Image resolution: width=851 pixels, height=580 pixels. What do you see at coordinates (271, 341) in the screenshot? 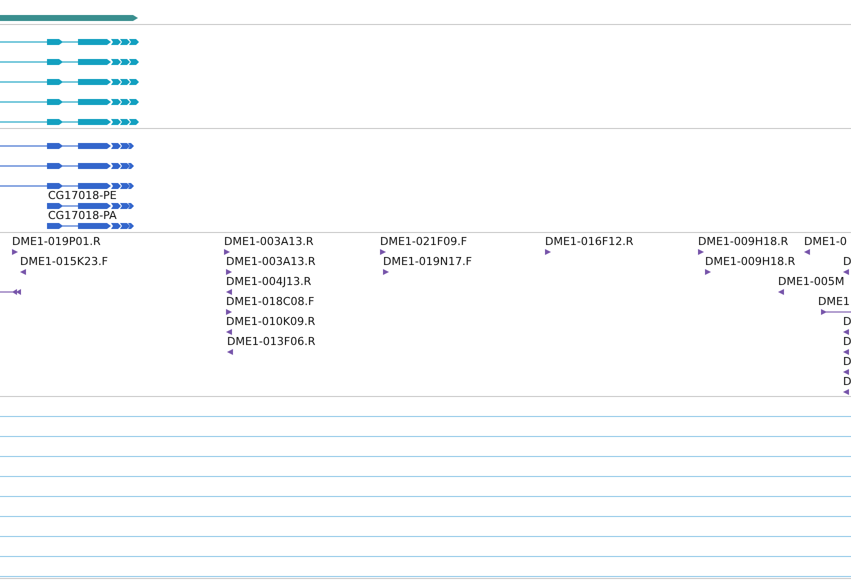
I see `est-label: DME1-013F06.R` at bounding box center [271, 341].